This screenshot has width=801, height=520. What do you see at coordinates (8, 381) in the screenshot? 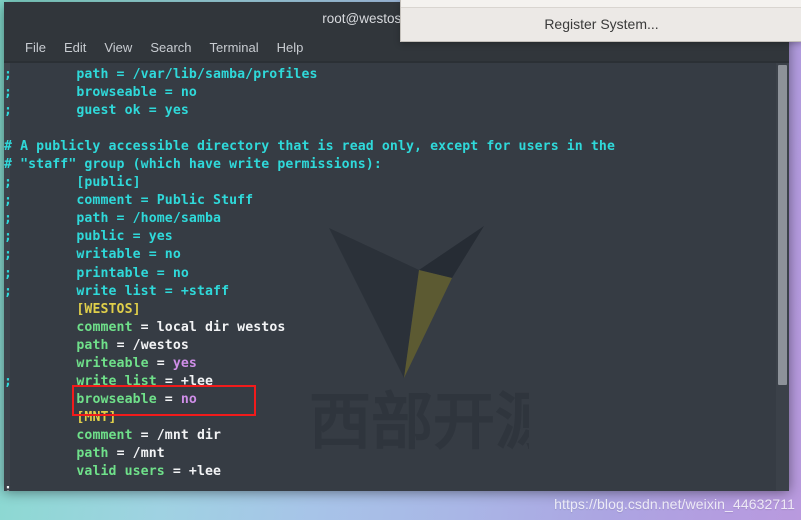
I see `terminal-text-segment: ;` at bounding box center [8, 381].